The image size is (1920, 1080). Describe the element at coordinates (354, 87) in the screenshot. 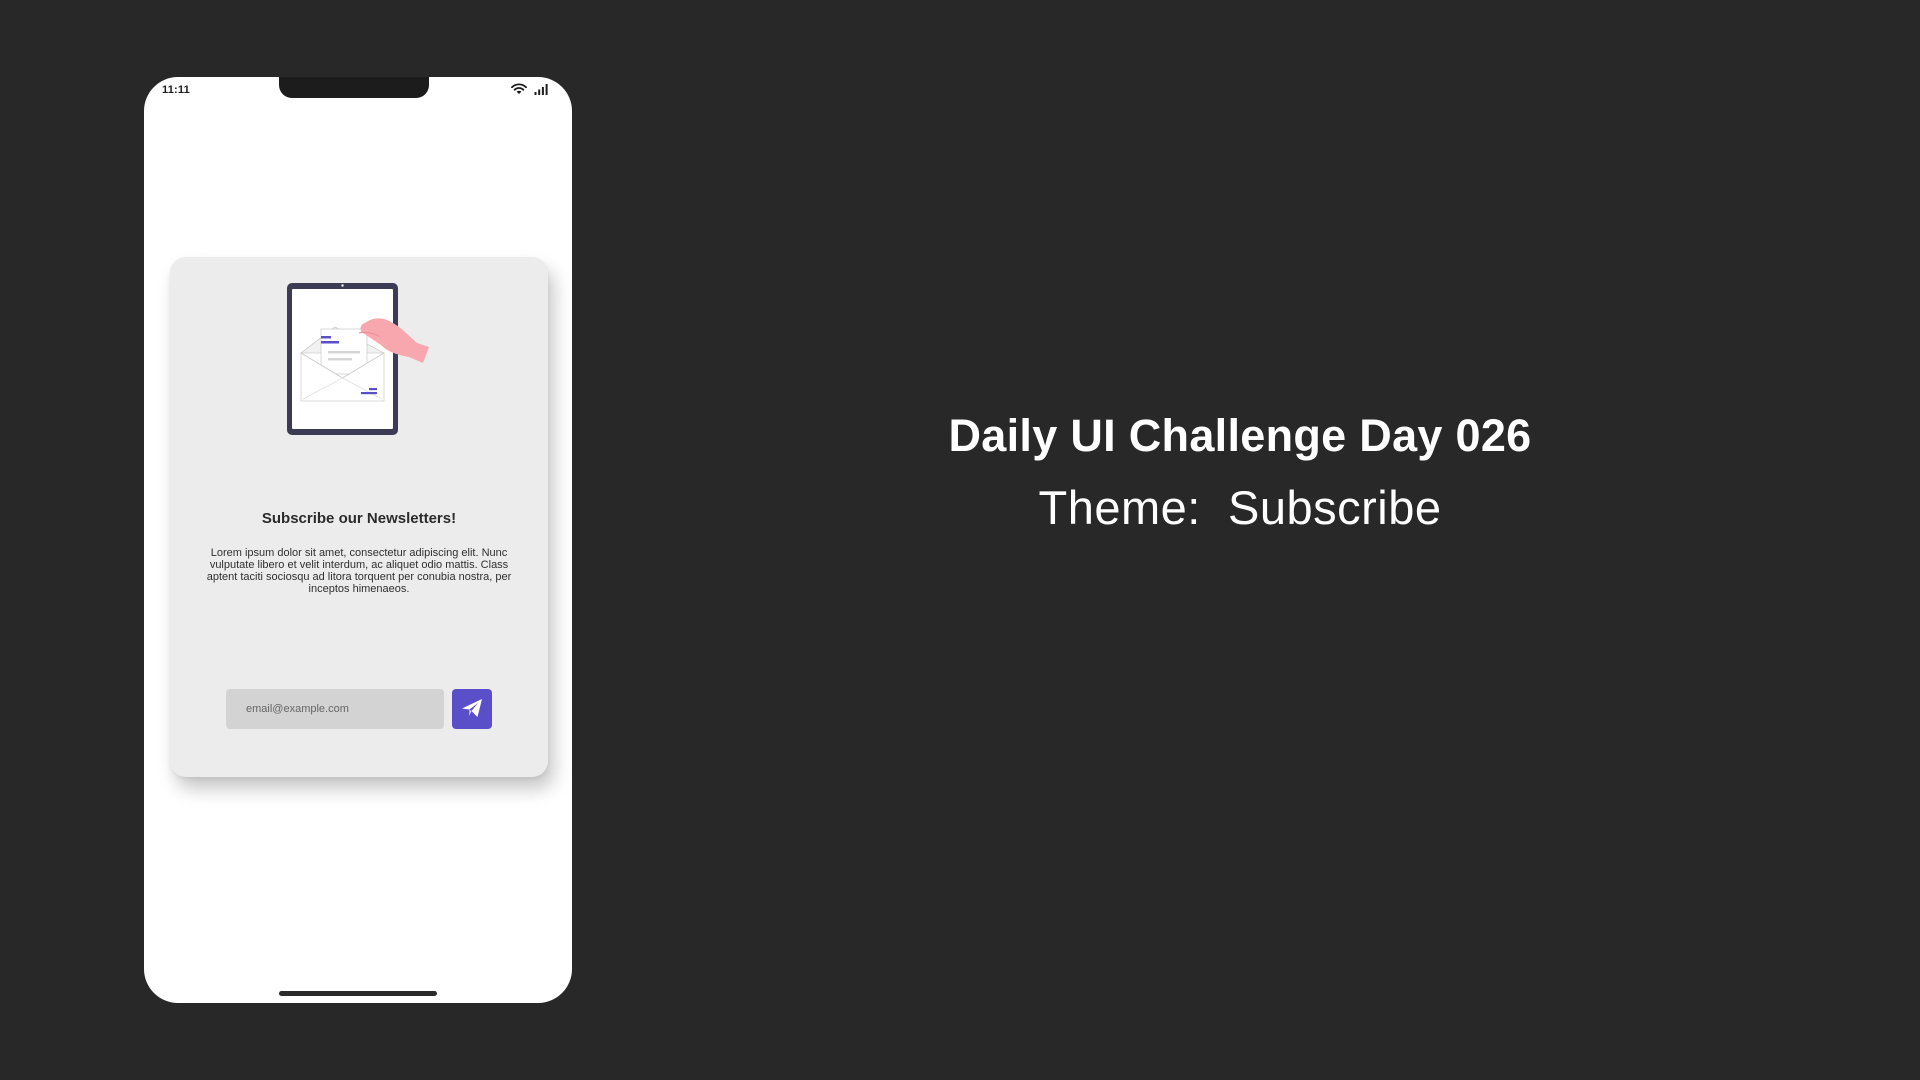

I see `phone-notch` at that location.